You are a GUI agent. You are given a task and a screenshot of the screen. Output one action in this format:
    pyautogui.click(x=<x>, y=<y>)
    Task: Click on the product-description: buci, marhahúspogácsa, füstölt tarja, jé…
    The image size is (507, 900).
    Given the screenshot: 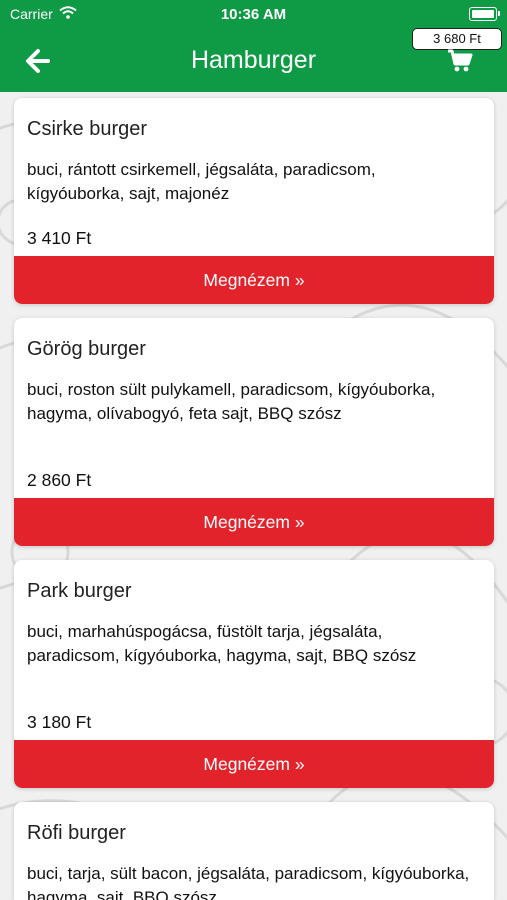 What is the action you would take?
    pyautogui.click(x=222, y=643)
    